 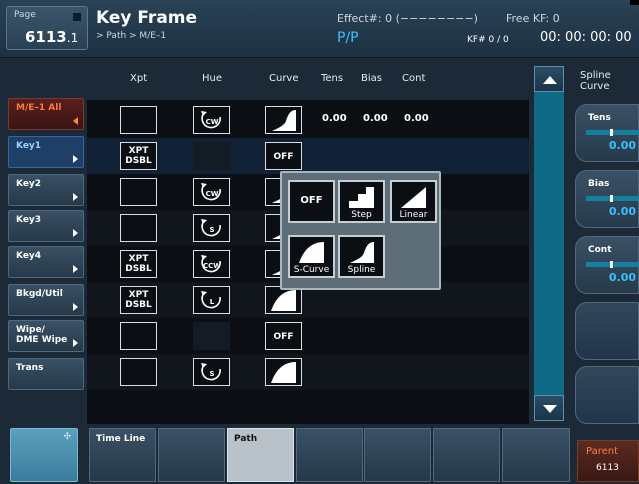 I want to click on header-curve: Curve, so click(x=284, y=78).